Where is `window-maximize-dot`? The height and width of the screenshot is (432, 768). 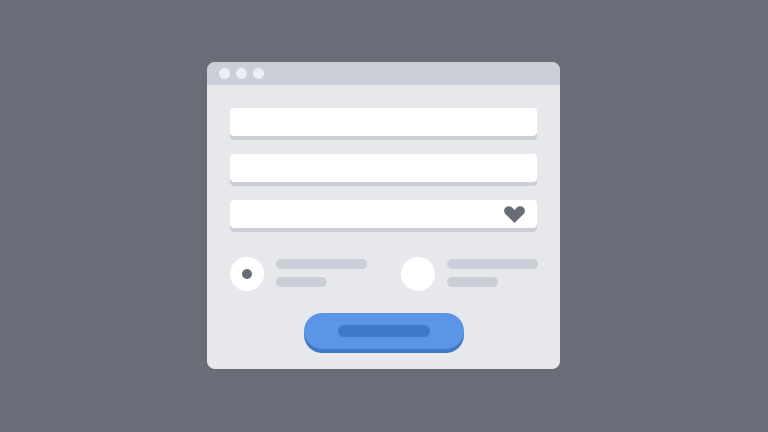 window-maximize-dot is located at coordinates (258, 73).